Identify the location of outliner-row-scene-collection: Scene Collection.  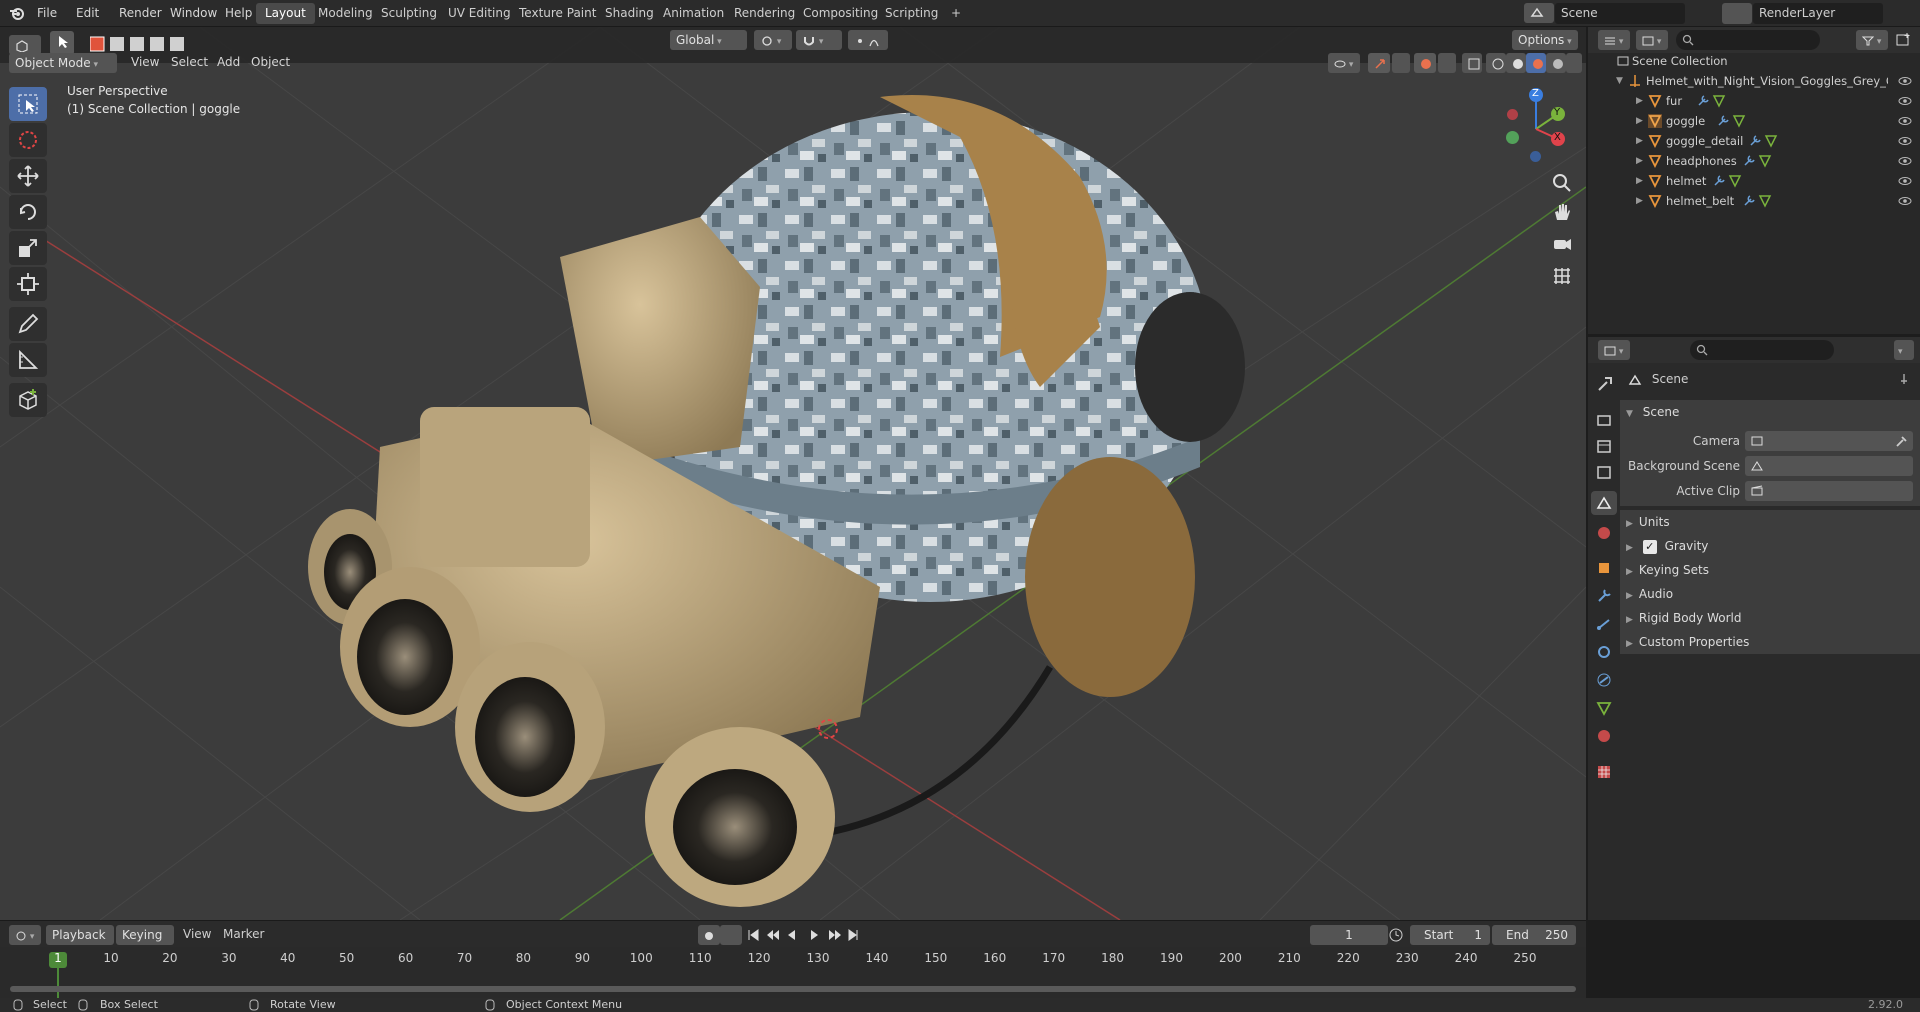
(1754, 61).